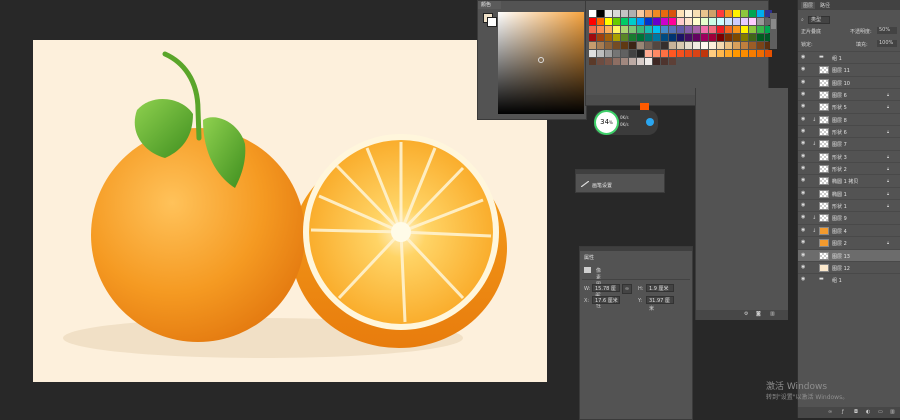  I want to click on color-tab: 颜色, so click(489, 5).